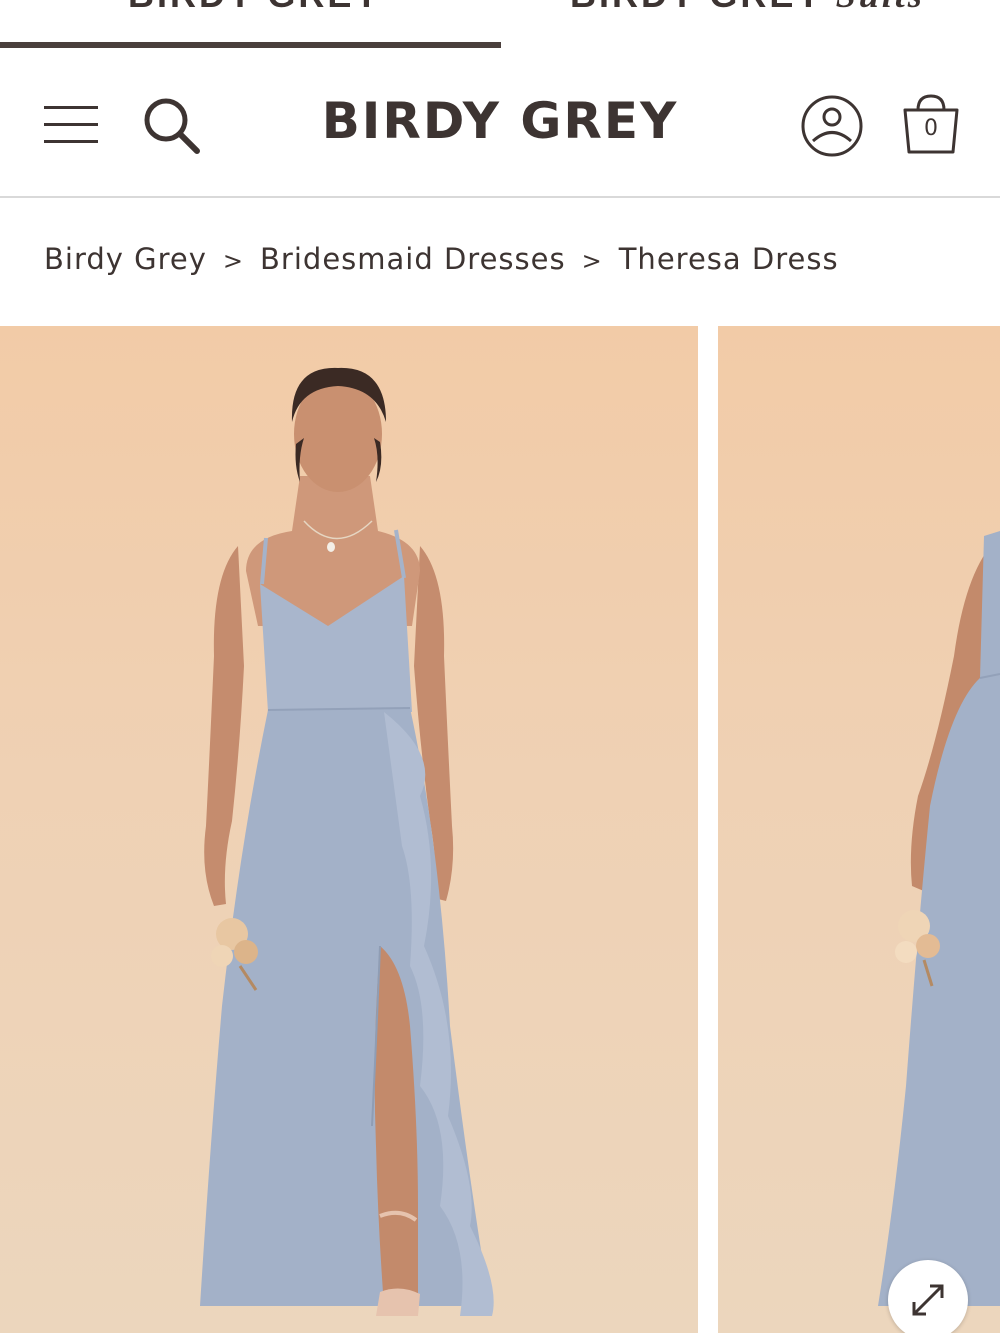  I want to click on account-icon, so click(832, 126).